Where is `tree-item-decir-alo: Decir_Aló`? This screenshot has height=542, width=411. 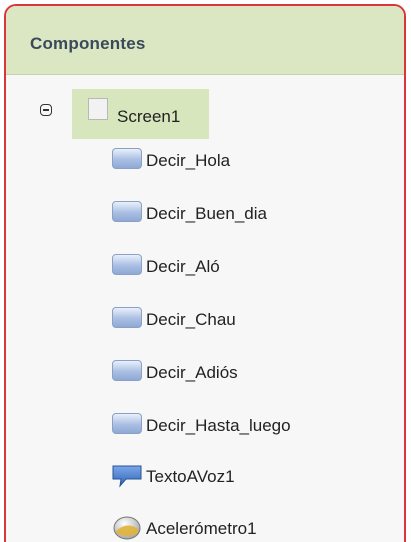 tree-item-decir-alo: Decir_Aló is located at coordinates (252, 267).